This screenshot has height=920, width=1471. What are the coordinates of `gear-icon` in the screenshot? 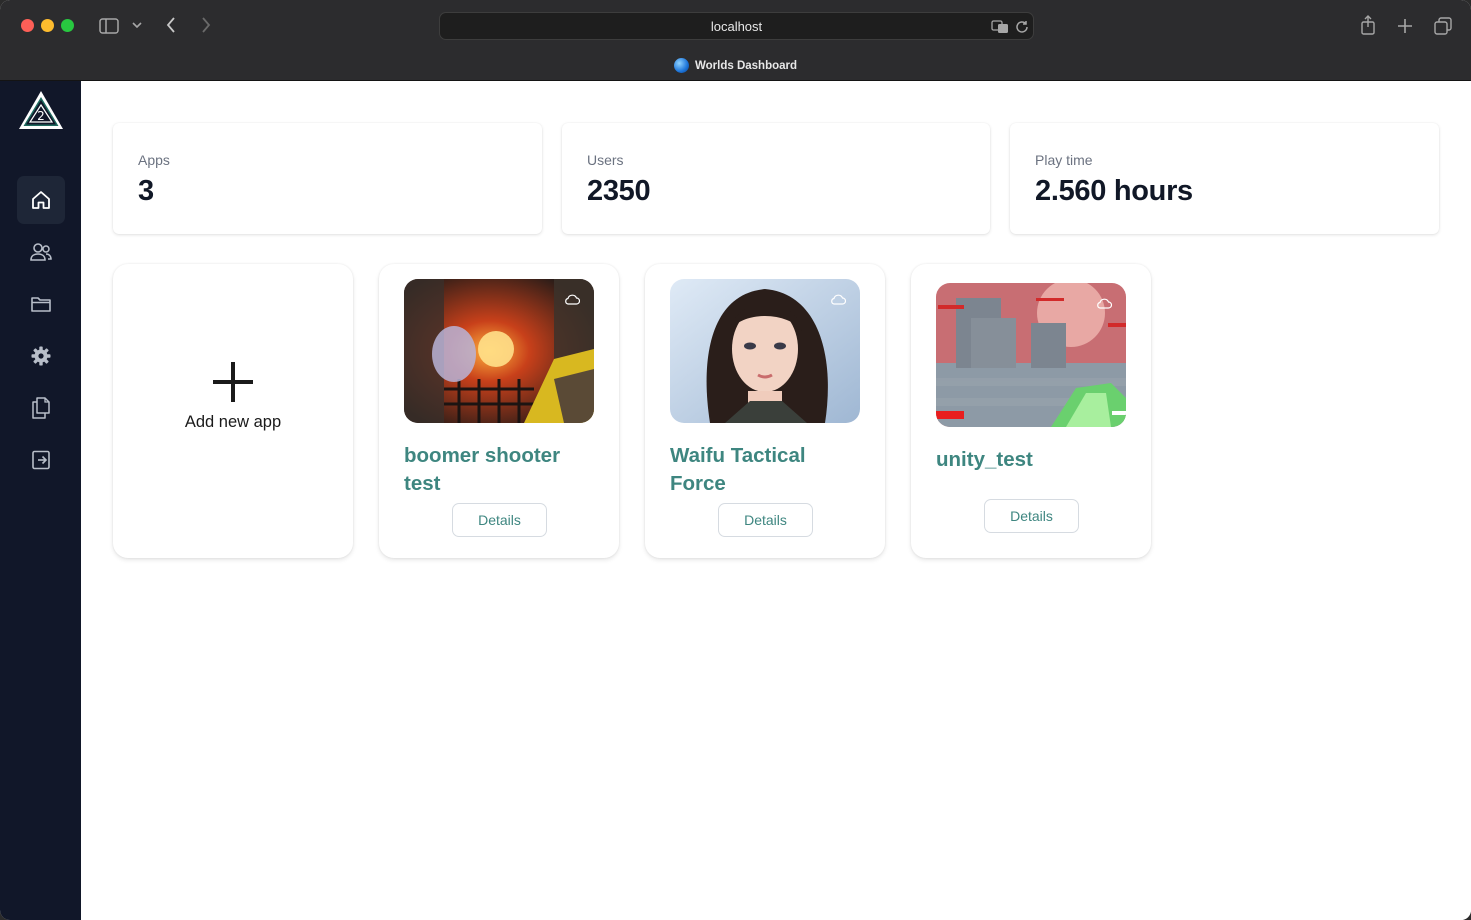 It's located at (41, 356).